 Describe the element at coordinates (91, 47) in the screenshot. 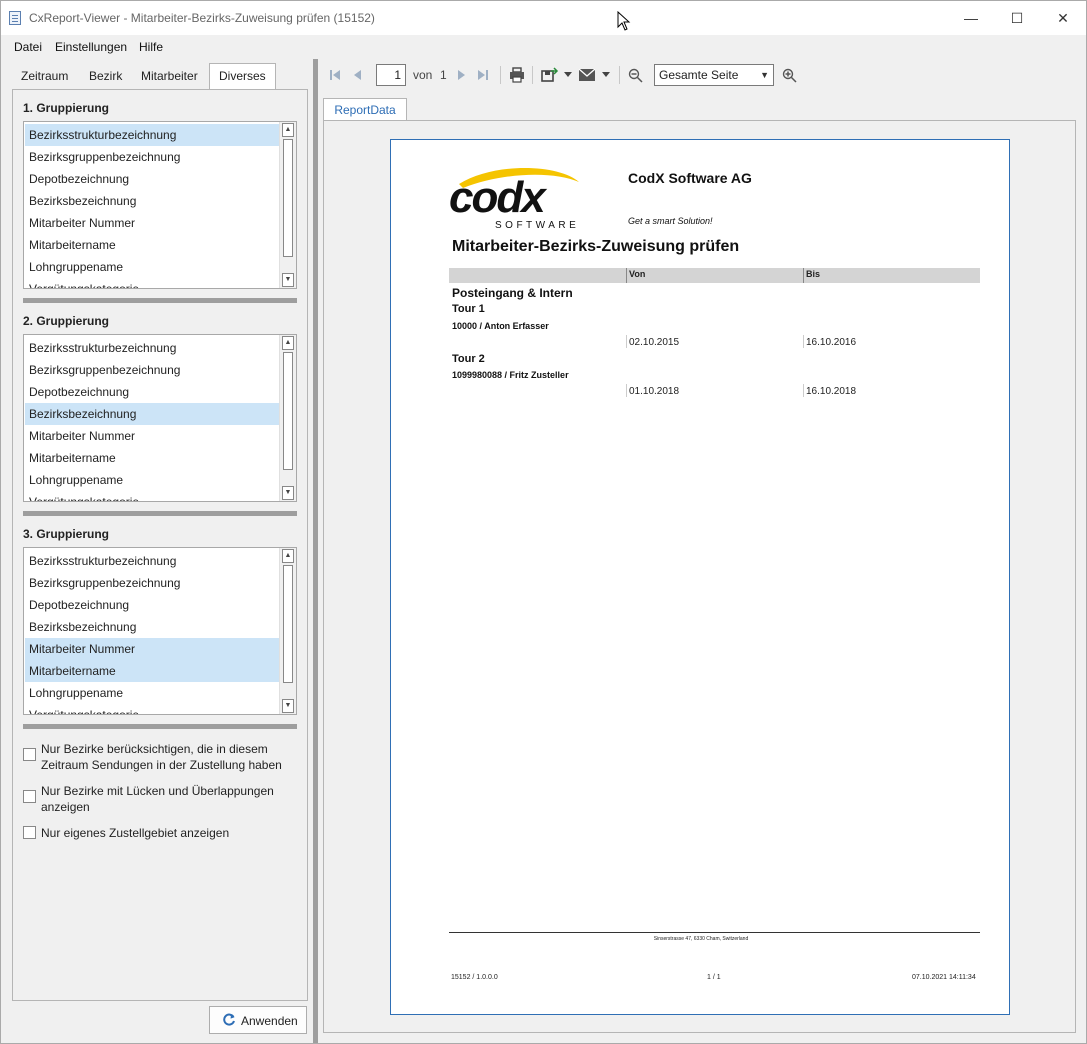

I see `menu-einstellungen: Einstellungen` at that location.